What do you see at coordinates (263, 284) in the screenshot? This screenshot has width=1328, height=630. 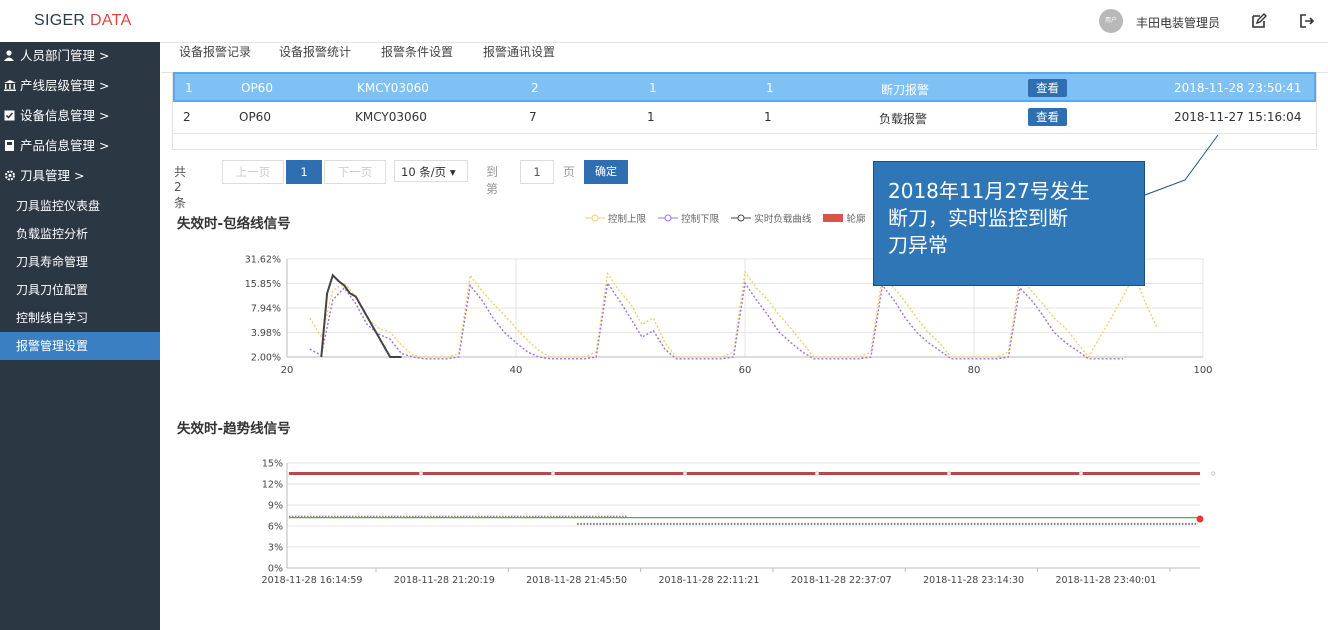 I see `y-tick-label: 15.85%` at bounding box center [263, 284].